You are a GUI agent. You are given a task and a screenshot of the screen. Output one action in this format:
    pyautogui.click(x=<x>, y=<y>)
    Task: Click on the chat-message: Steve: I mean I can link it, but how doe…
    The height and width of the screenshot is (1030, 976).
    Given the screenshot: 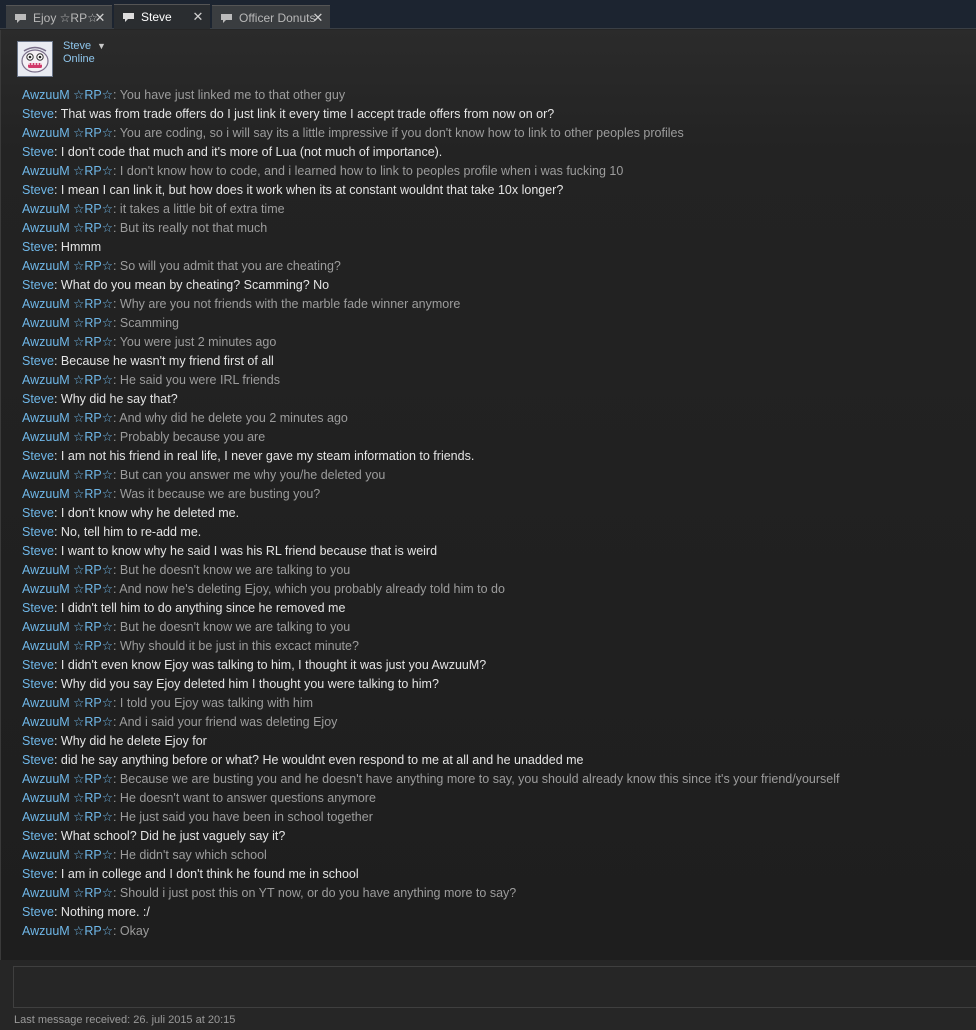 What is the action you would take?
    pyautogui.click(x=497, y=190)
    